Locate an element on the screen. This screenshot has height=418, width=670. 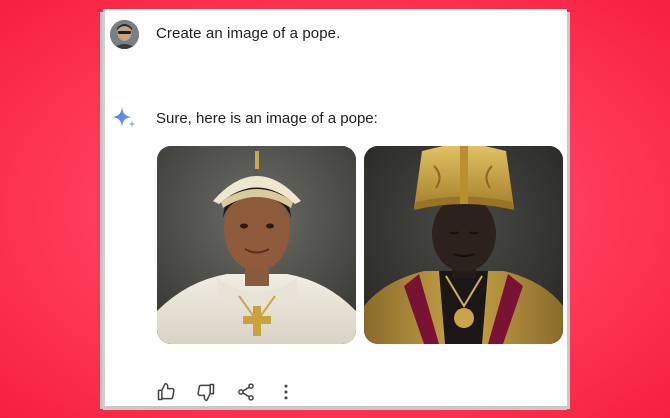
user-avatar is located at coordinates (124, 34).